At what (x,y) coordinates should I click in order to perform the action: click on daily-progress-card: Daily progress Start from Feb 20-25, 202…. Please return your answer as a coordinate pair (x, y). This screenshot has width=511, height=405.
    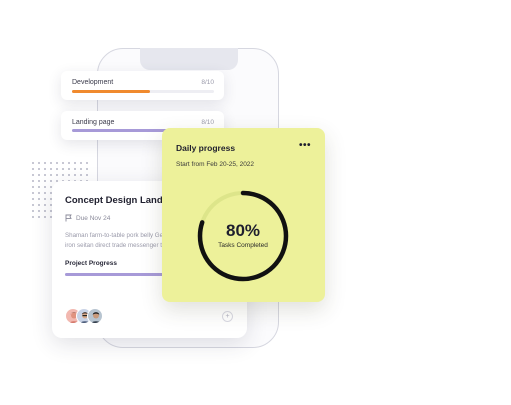
    Looking at the image, I should click on (243, 215).